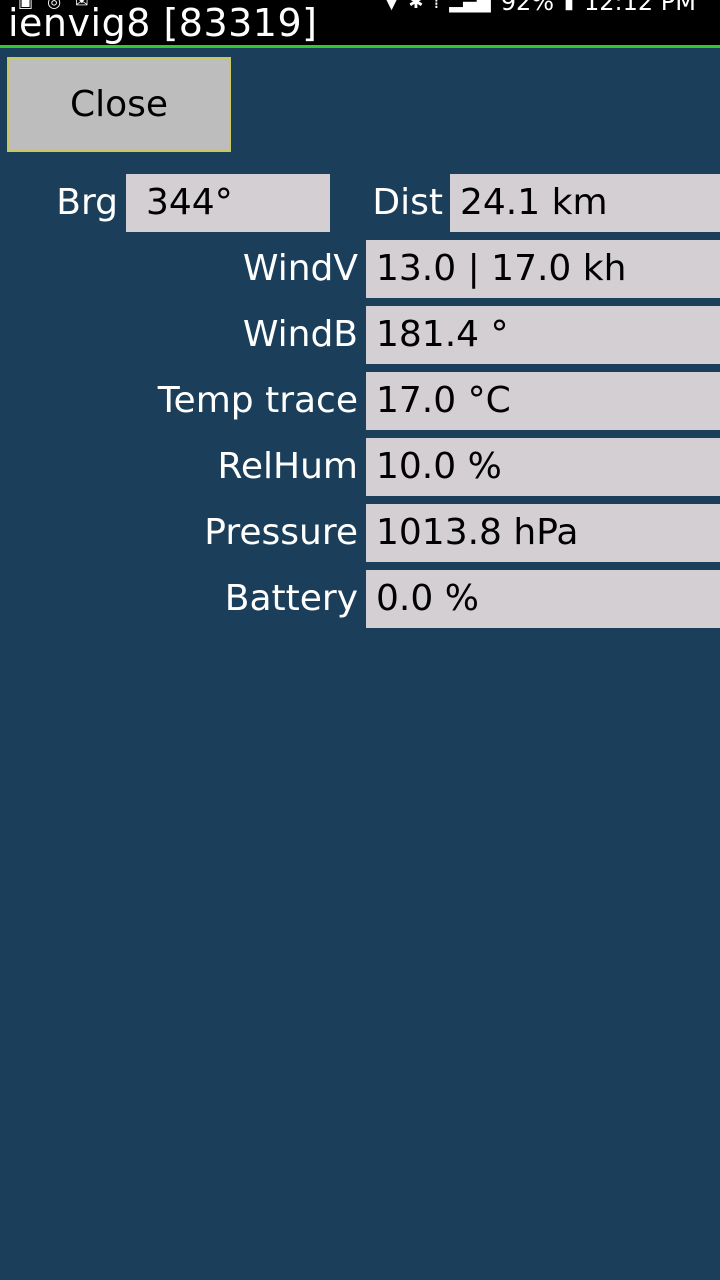  I want to click on vibrate-icon: ⁞, so click(436, 6).